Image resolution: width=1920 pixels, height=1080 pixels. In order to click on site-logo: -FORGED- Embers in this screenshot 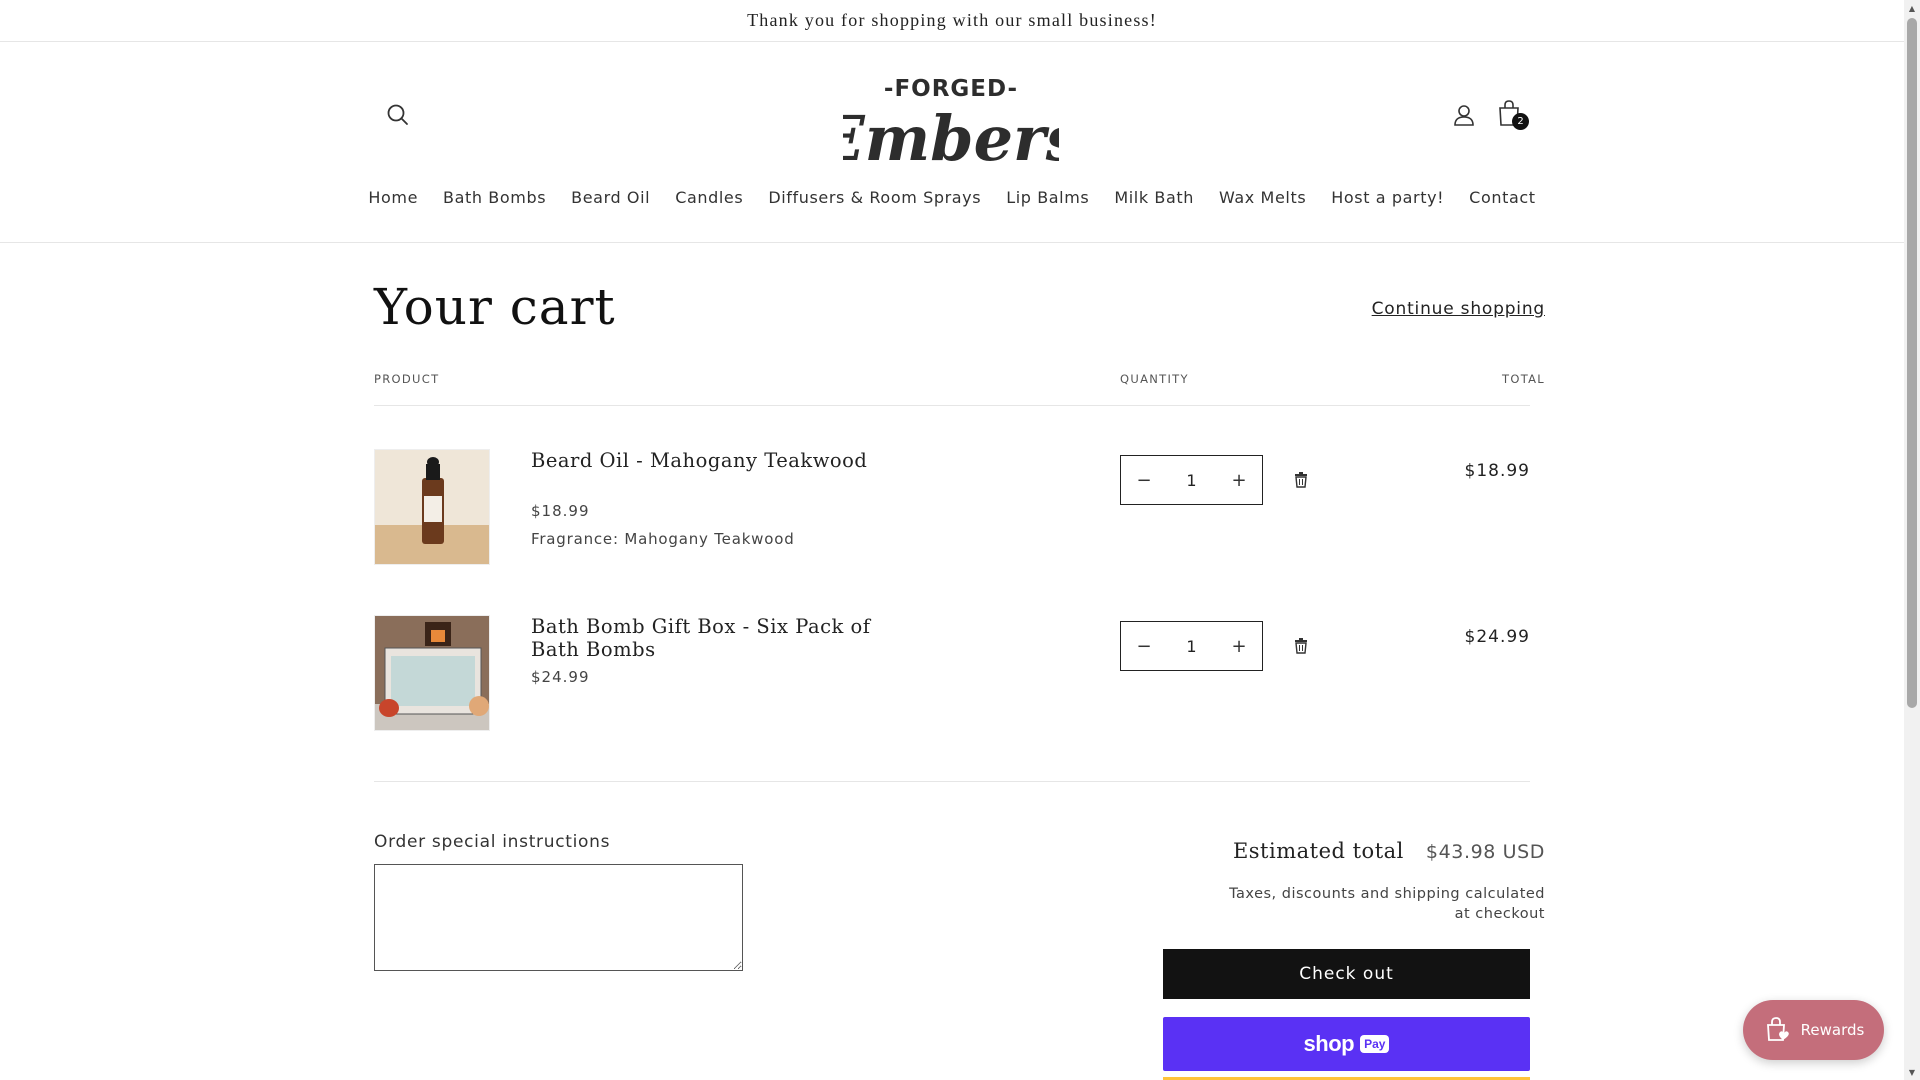, I will do `click(947, 119)`.